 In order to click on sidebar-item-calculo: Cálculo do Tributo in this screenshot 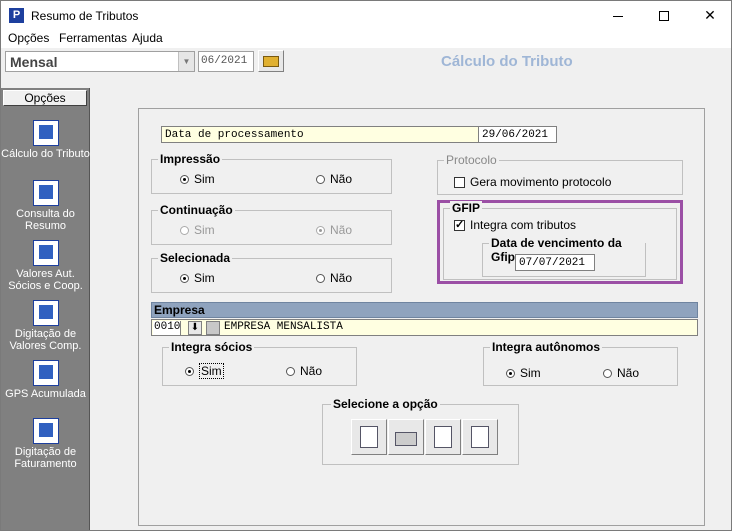, I will do `click(45, 140)`.